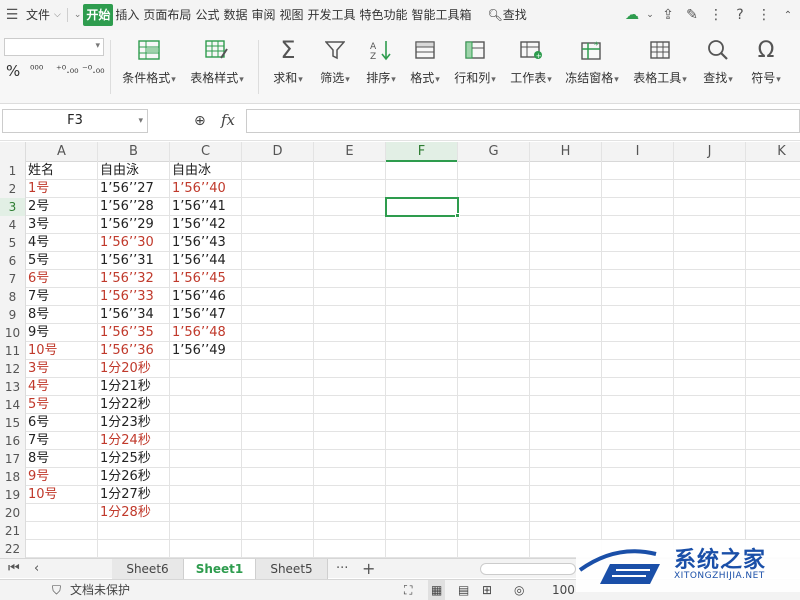  Describe the element at coordinates (519, 590) in the screenshot. I see `reading-mode-icon: ◎` at that location.